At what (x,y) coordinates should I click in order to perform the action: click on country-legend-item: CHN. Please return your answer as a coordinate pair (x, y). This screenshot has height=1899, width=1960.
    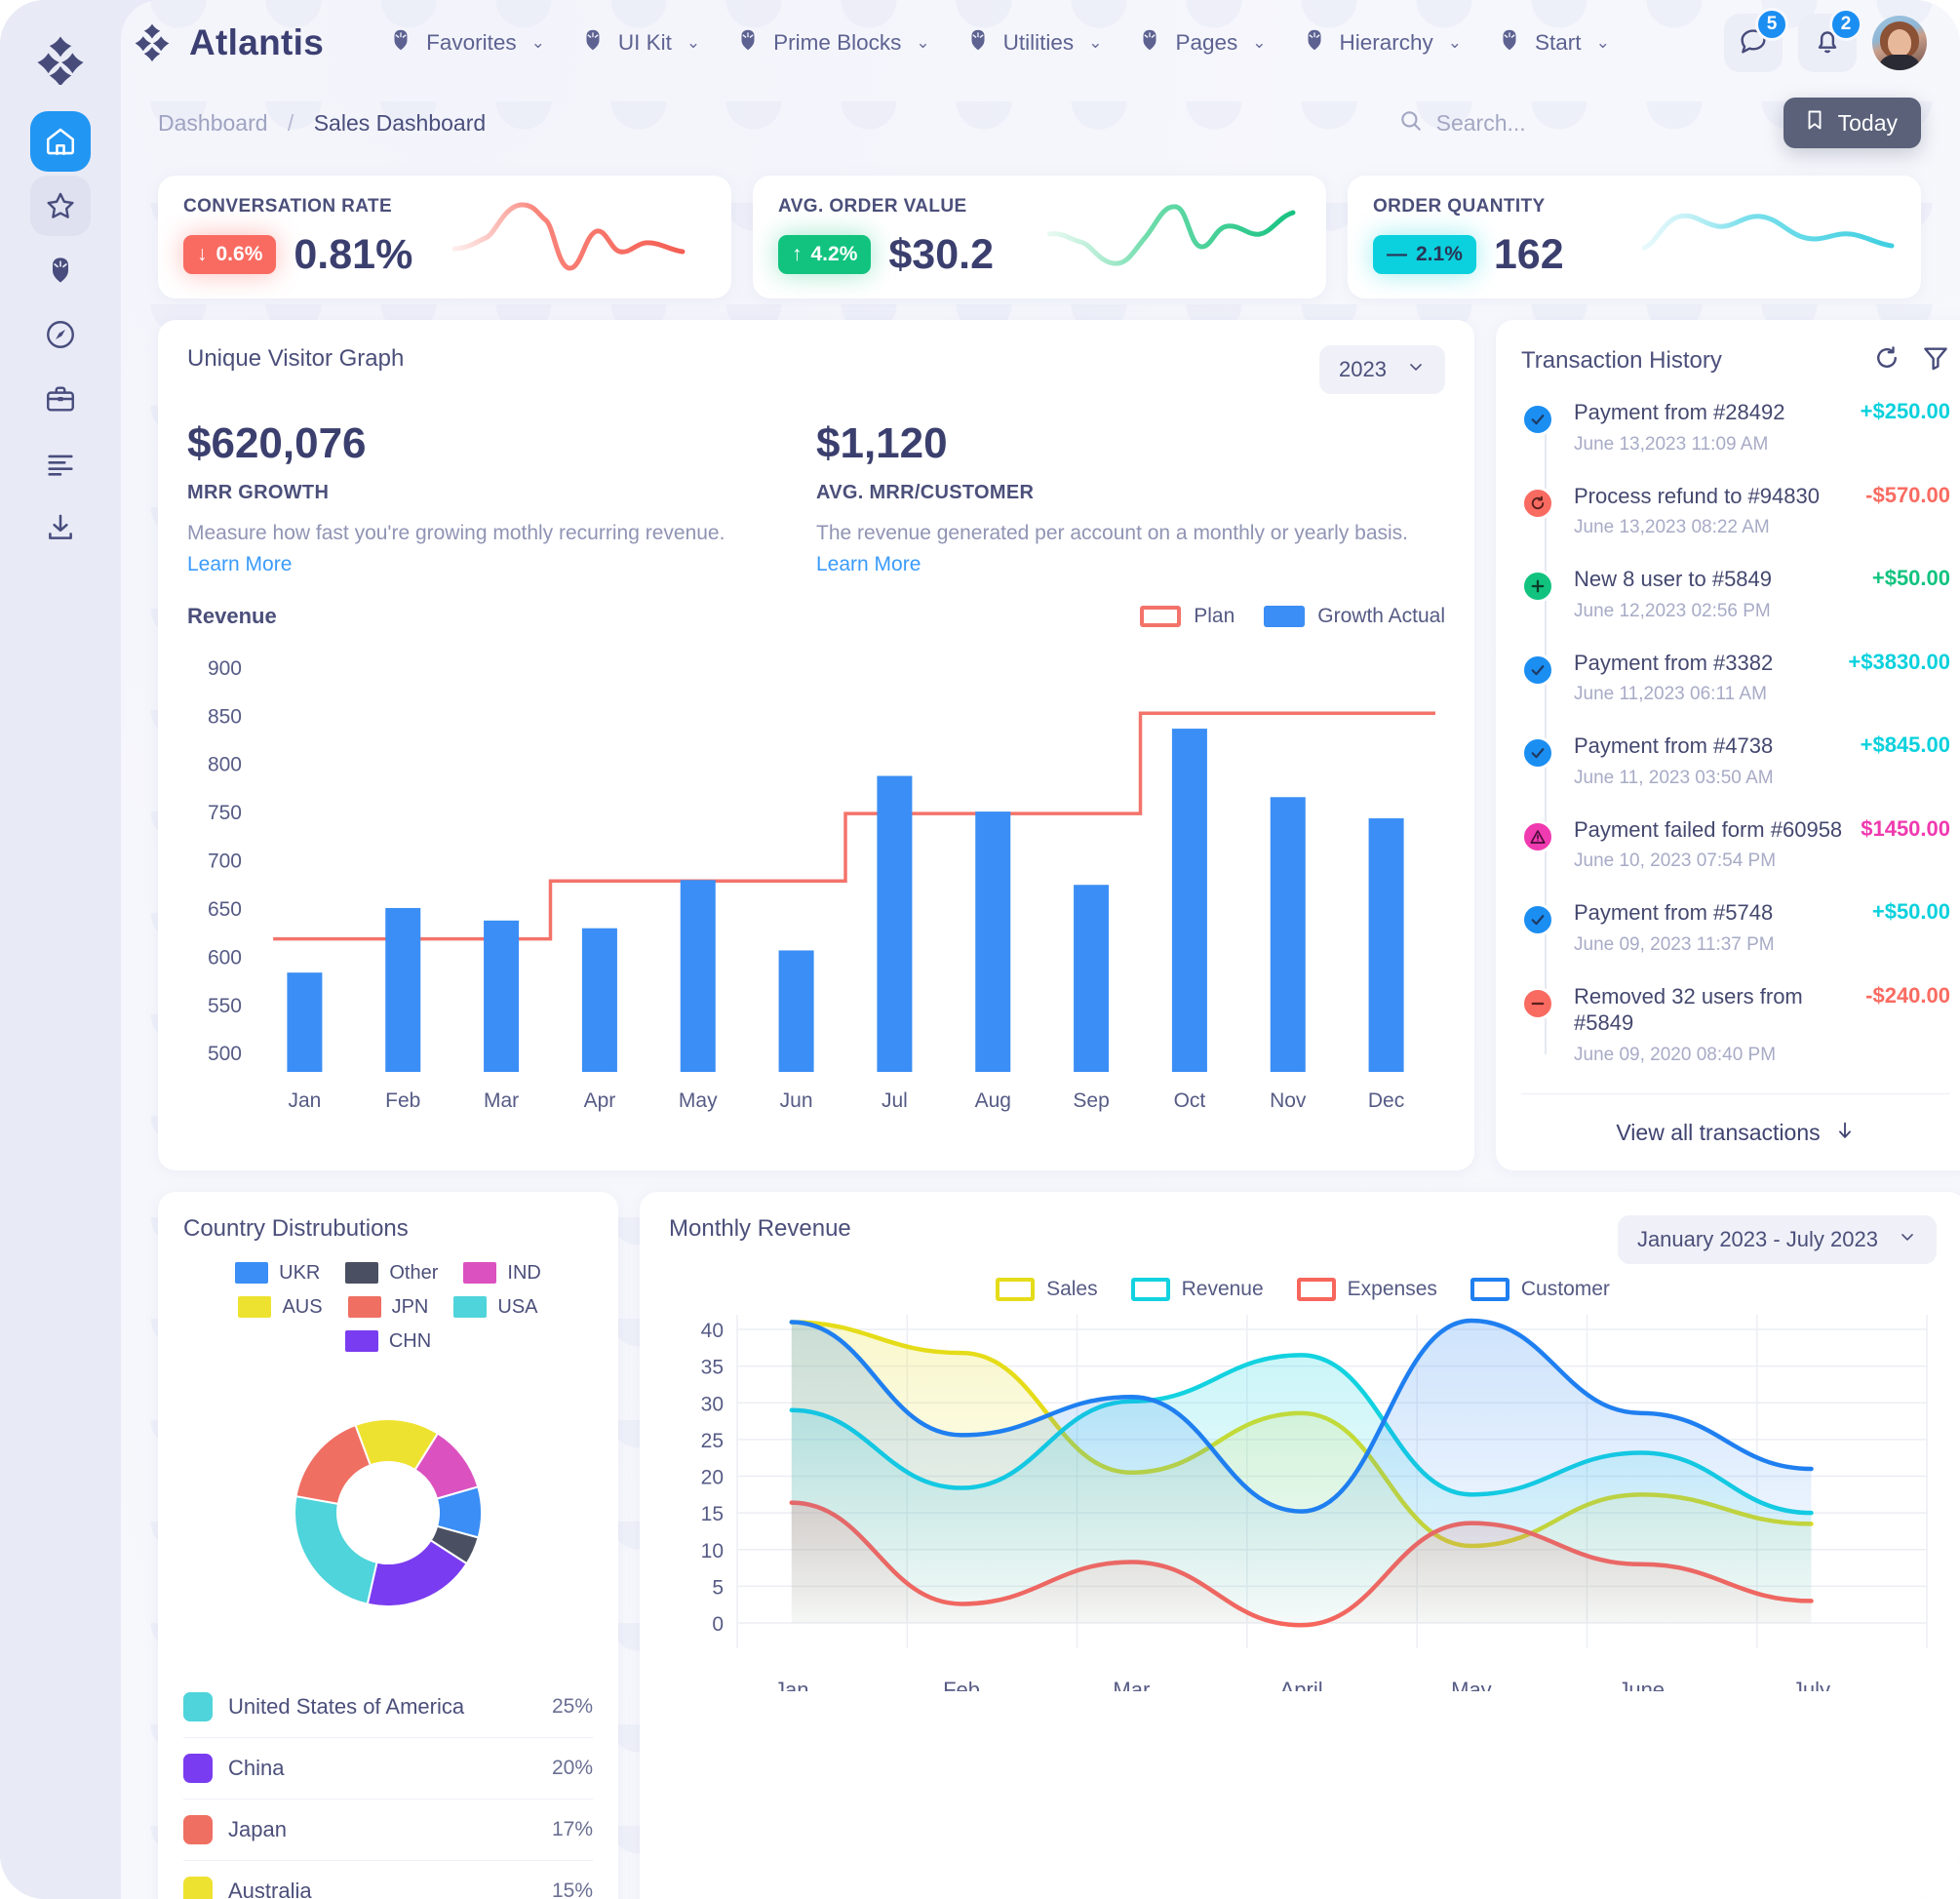
    Looking at the image, I should click on (388, 1341).